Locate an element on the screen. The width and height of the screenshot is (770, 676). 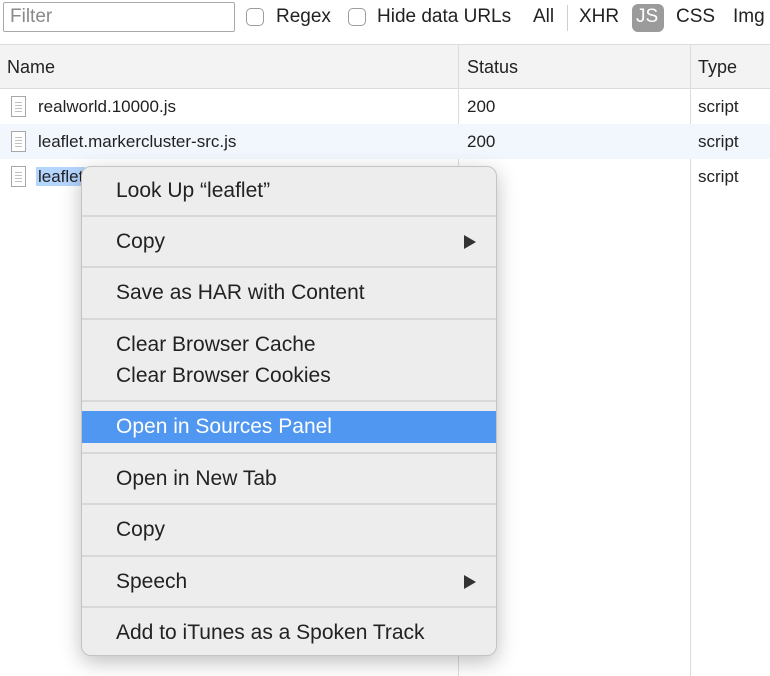
table-row: realworld.10000.js 200 script is located at coordinates (385, 106).